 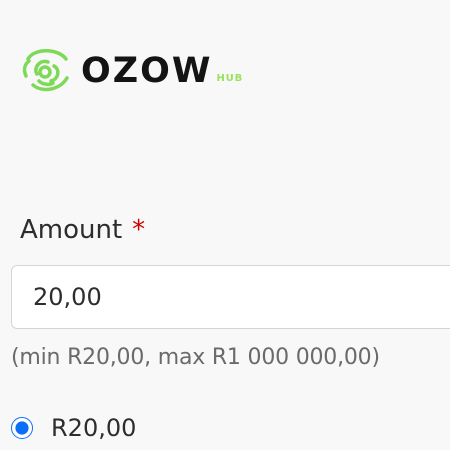 I want to click on amount-range-hint: (min R20,00, max R1 000 000,00), so click(x=195, y=357).